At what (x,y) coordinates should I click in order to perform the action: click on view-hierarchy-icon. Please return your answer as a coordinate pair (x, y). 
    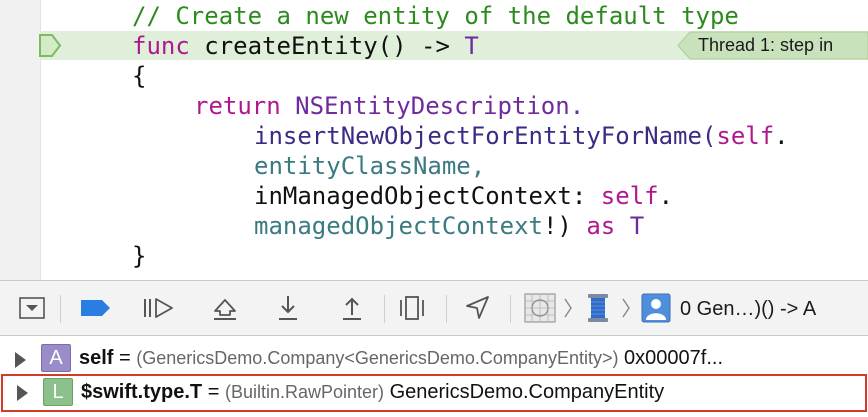
    Looking at the image, I should click on (412, 308).